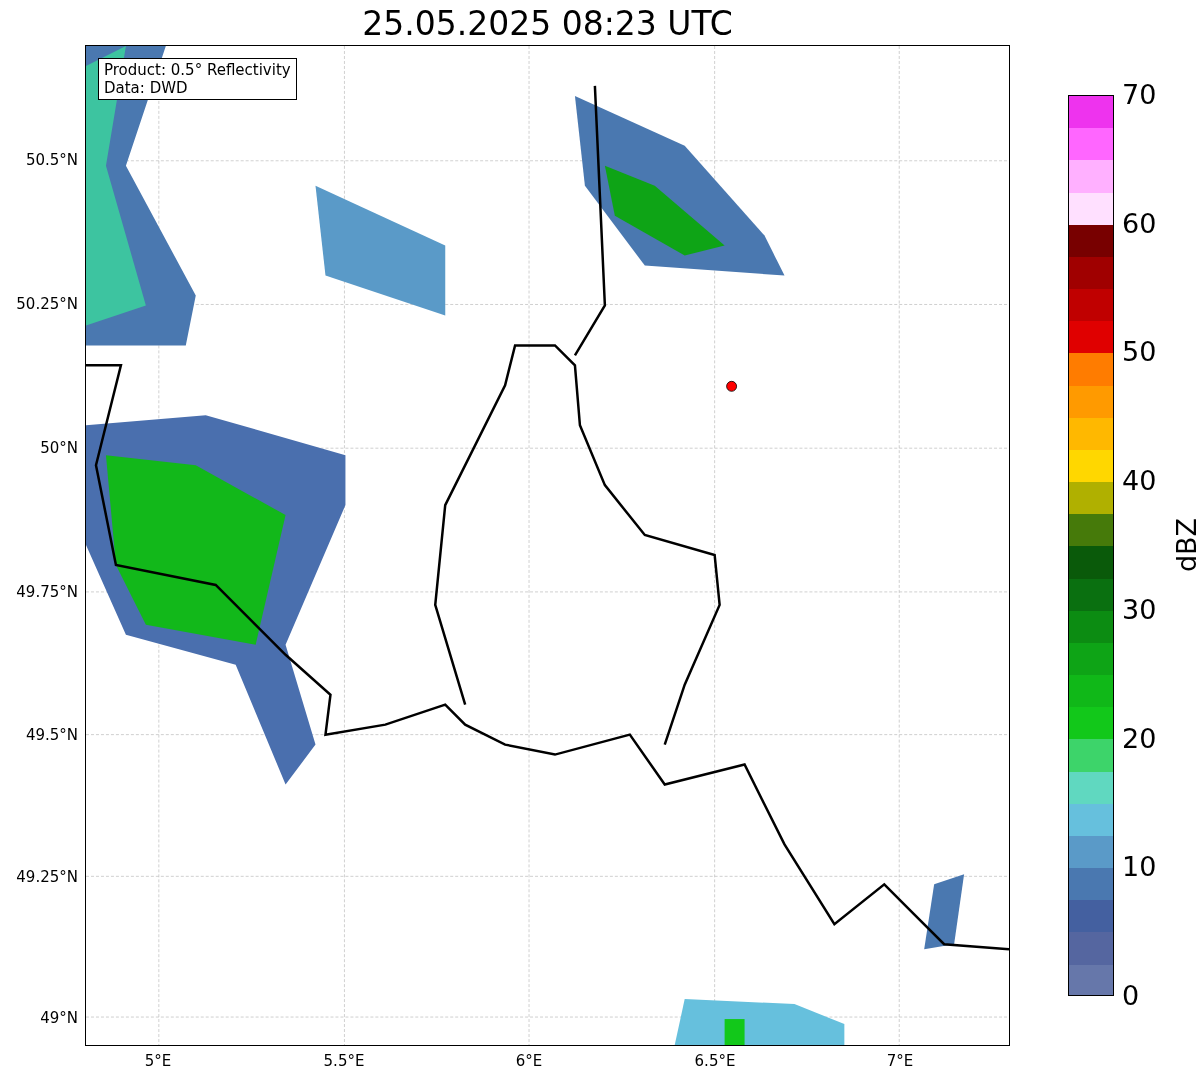 The width and height of the screenshot is (1202, 1081). What do you see at coordinates (1139, 738) in the screenshot?
I see `colorbar-tick-label: 20` at bounding box center [1139, 738].